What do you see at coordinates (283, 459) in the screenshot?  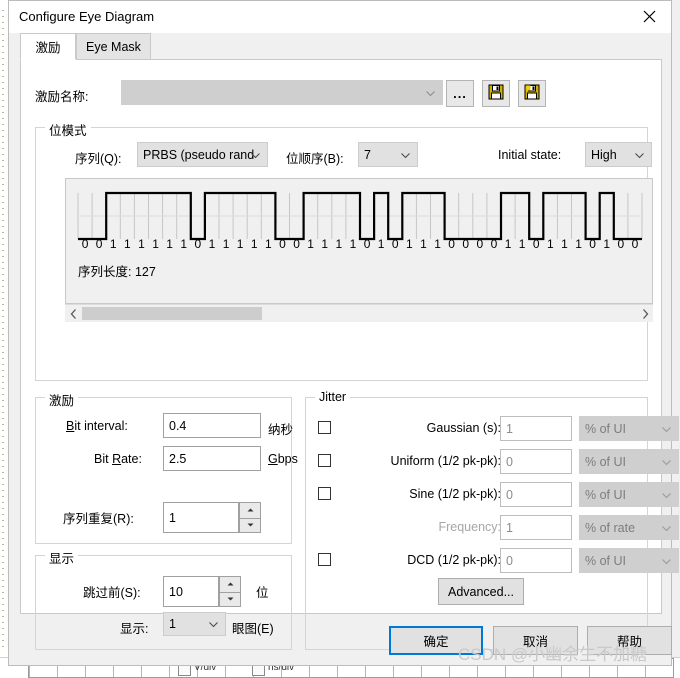 I see `bit-rate-unit: Gbps` at bounding box center [283, 459].